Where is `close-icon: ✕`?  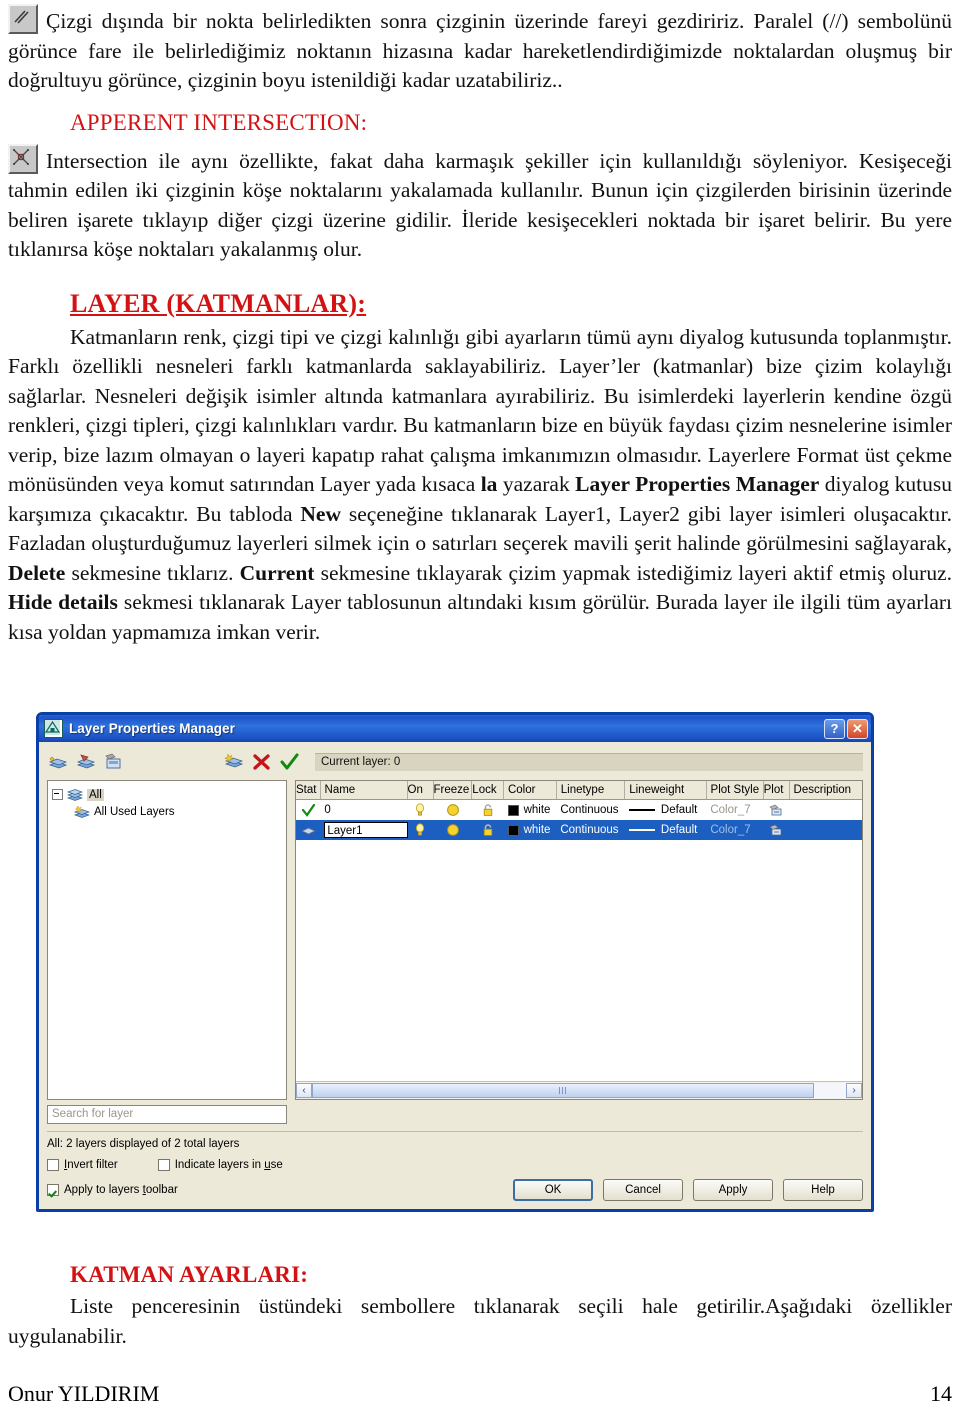 close-icon: ✕ is located at coordinates (857, 728).